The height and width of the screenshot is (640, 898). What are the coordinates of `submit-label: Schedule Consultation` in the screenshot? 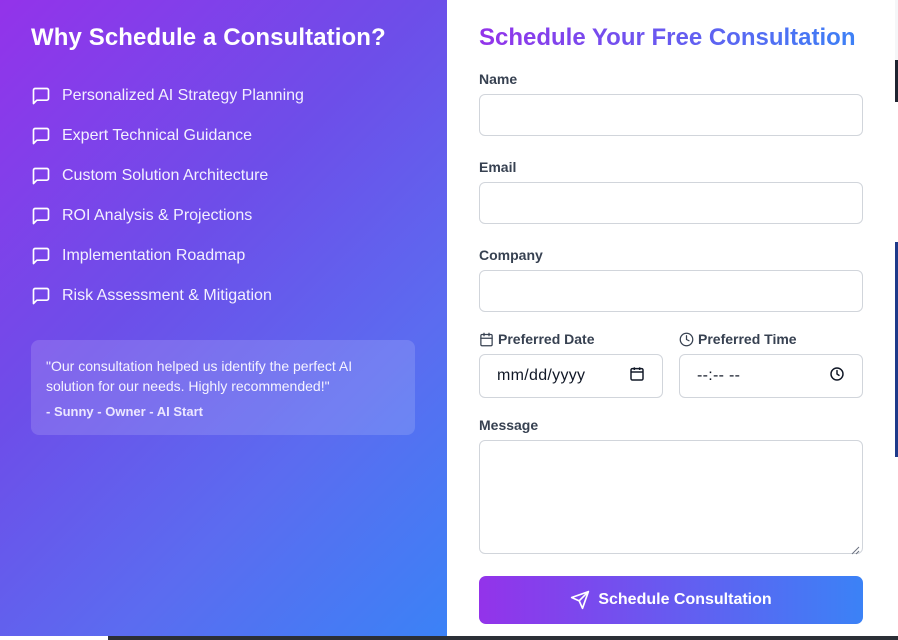 It's located at (685, 599).